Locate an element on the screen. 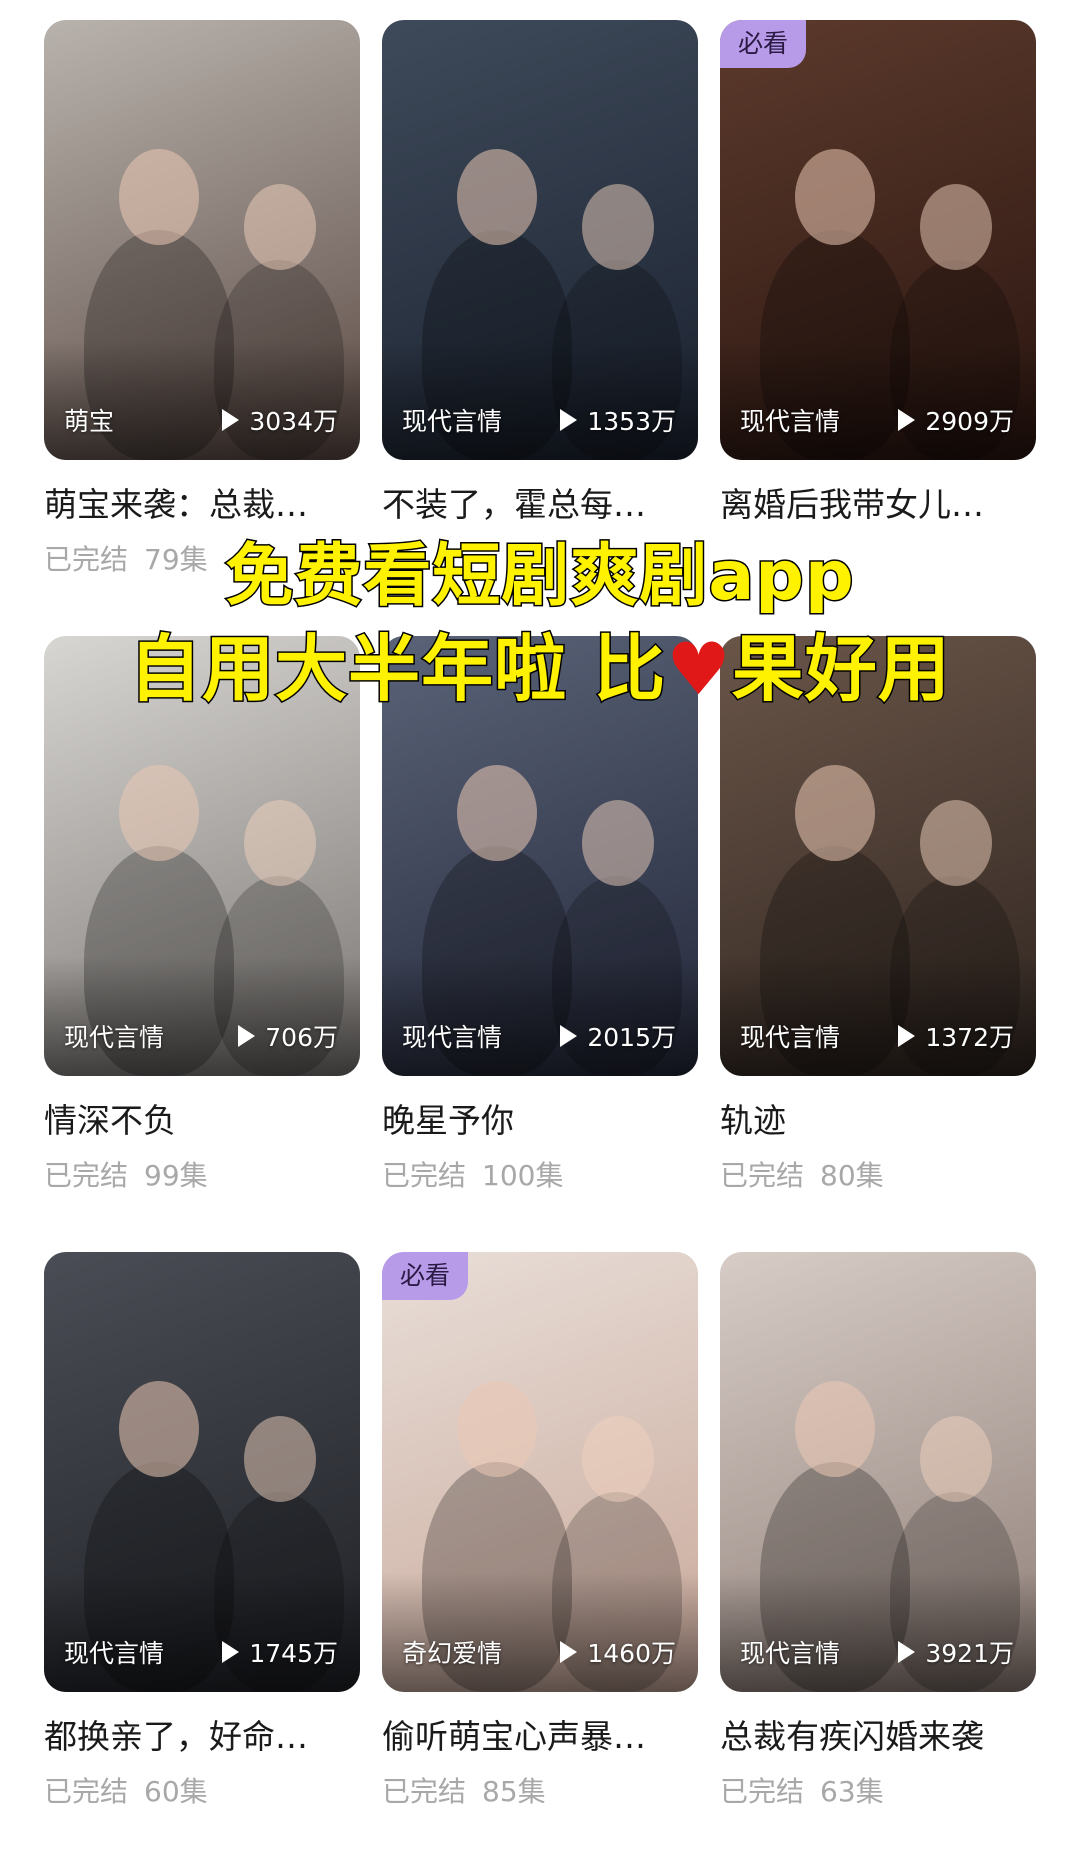 This screenshot has height=1868, width=1080. drama-card: 现代言情 2015万晚星予你已完结 100集 is located at coordinates (540, 944).